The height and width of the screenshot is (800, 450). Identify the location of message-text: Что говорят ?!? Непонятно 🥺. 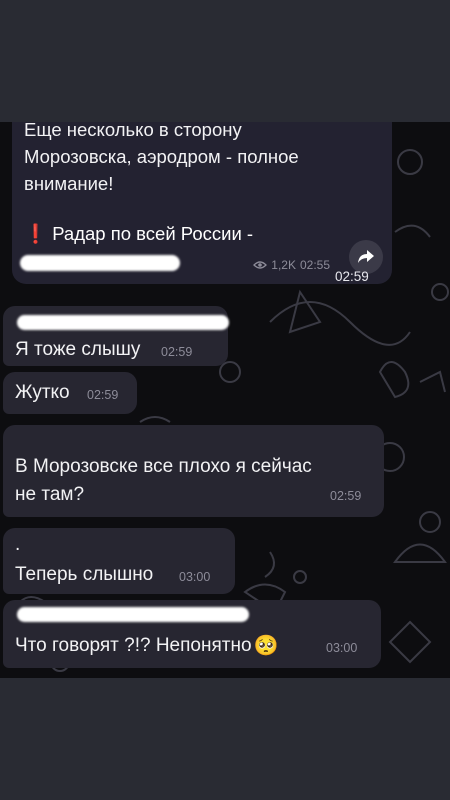
(146, 646).